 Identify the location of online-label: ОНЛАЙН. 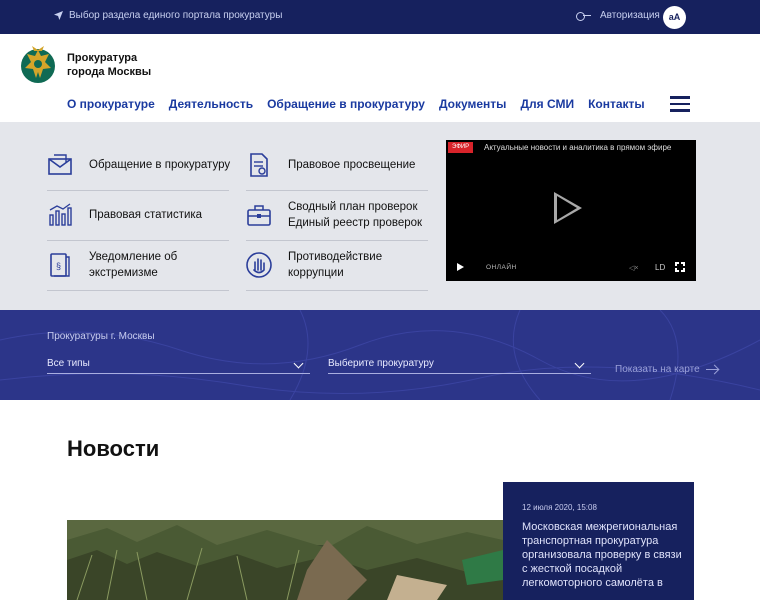
(501, 267).